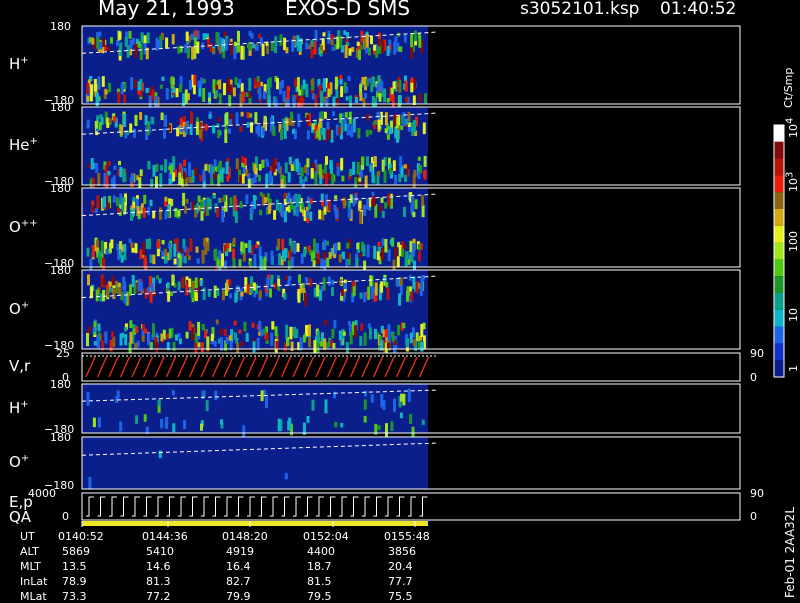 The image size is (800, 603). What do you see at coordinates (255, 523) in the screenshot?
I see `qa-bar` at bounding box center [255, 523].